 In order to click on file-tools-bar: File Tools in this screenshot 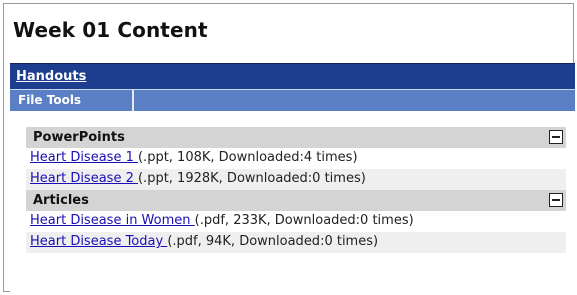, I will do `click(292, 100)`.